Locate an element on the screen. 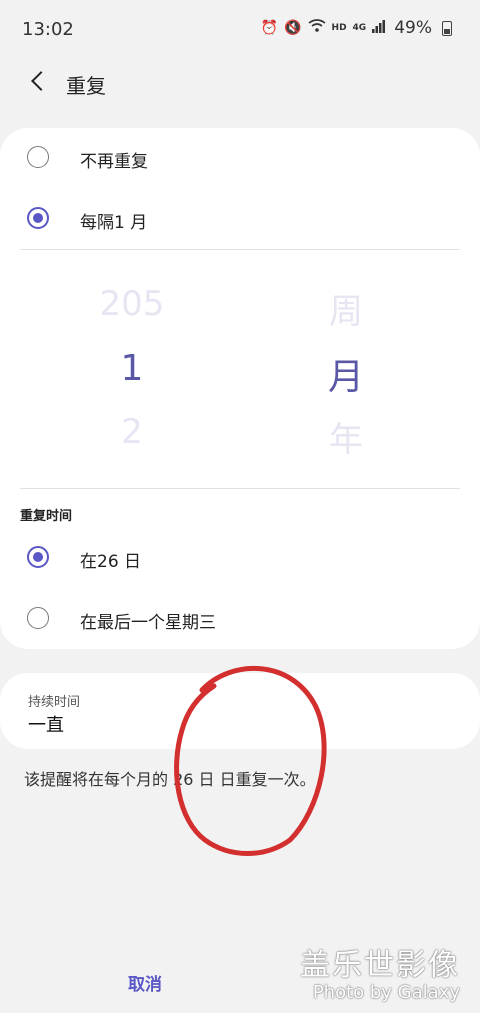  section-label-repeat-time: 重复时间 is located at coordinates (46, 516).